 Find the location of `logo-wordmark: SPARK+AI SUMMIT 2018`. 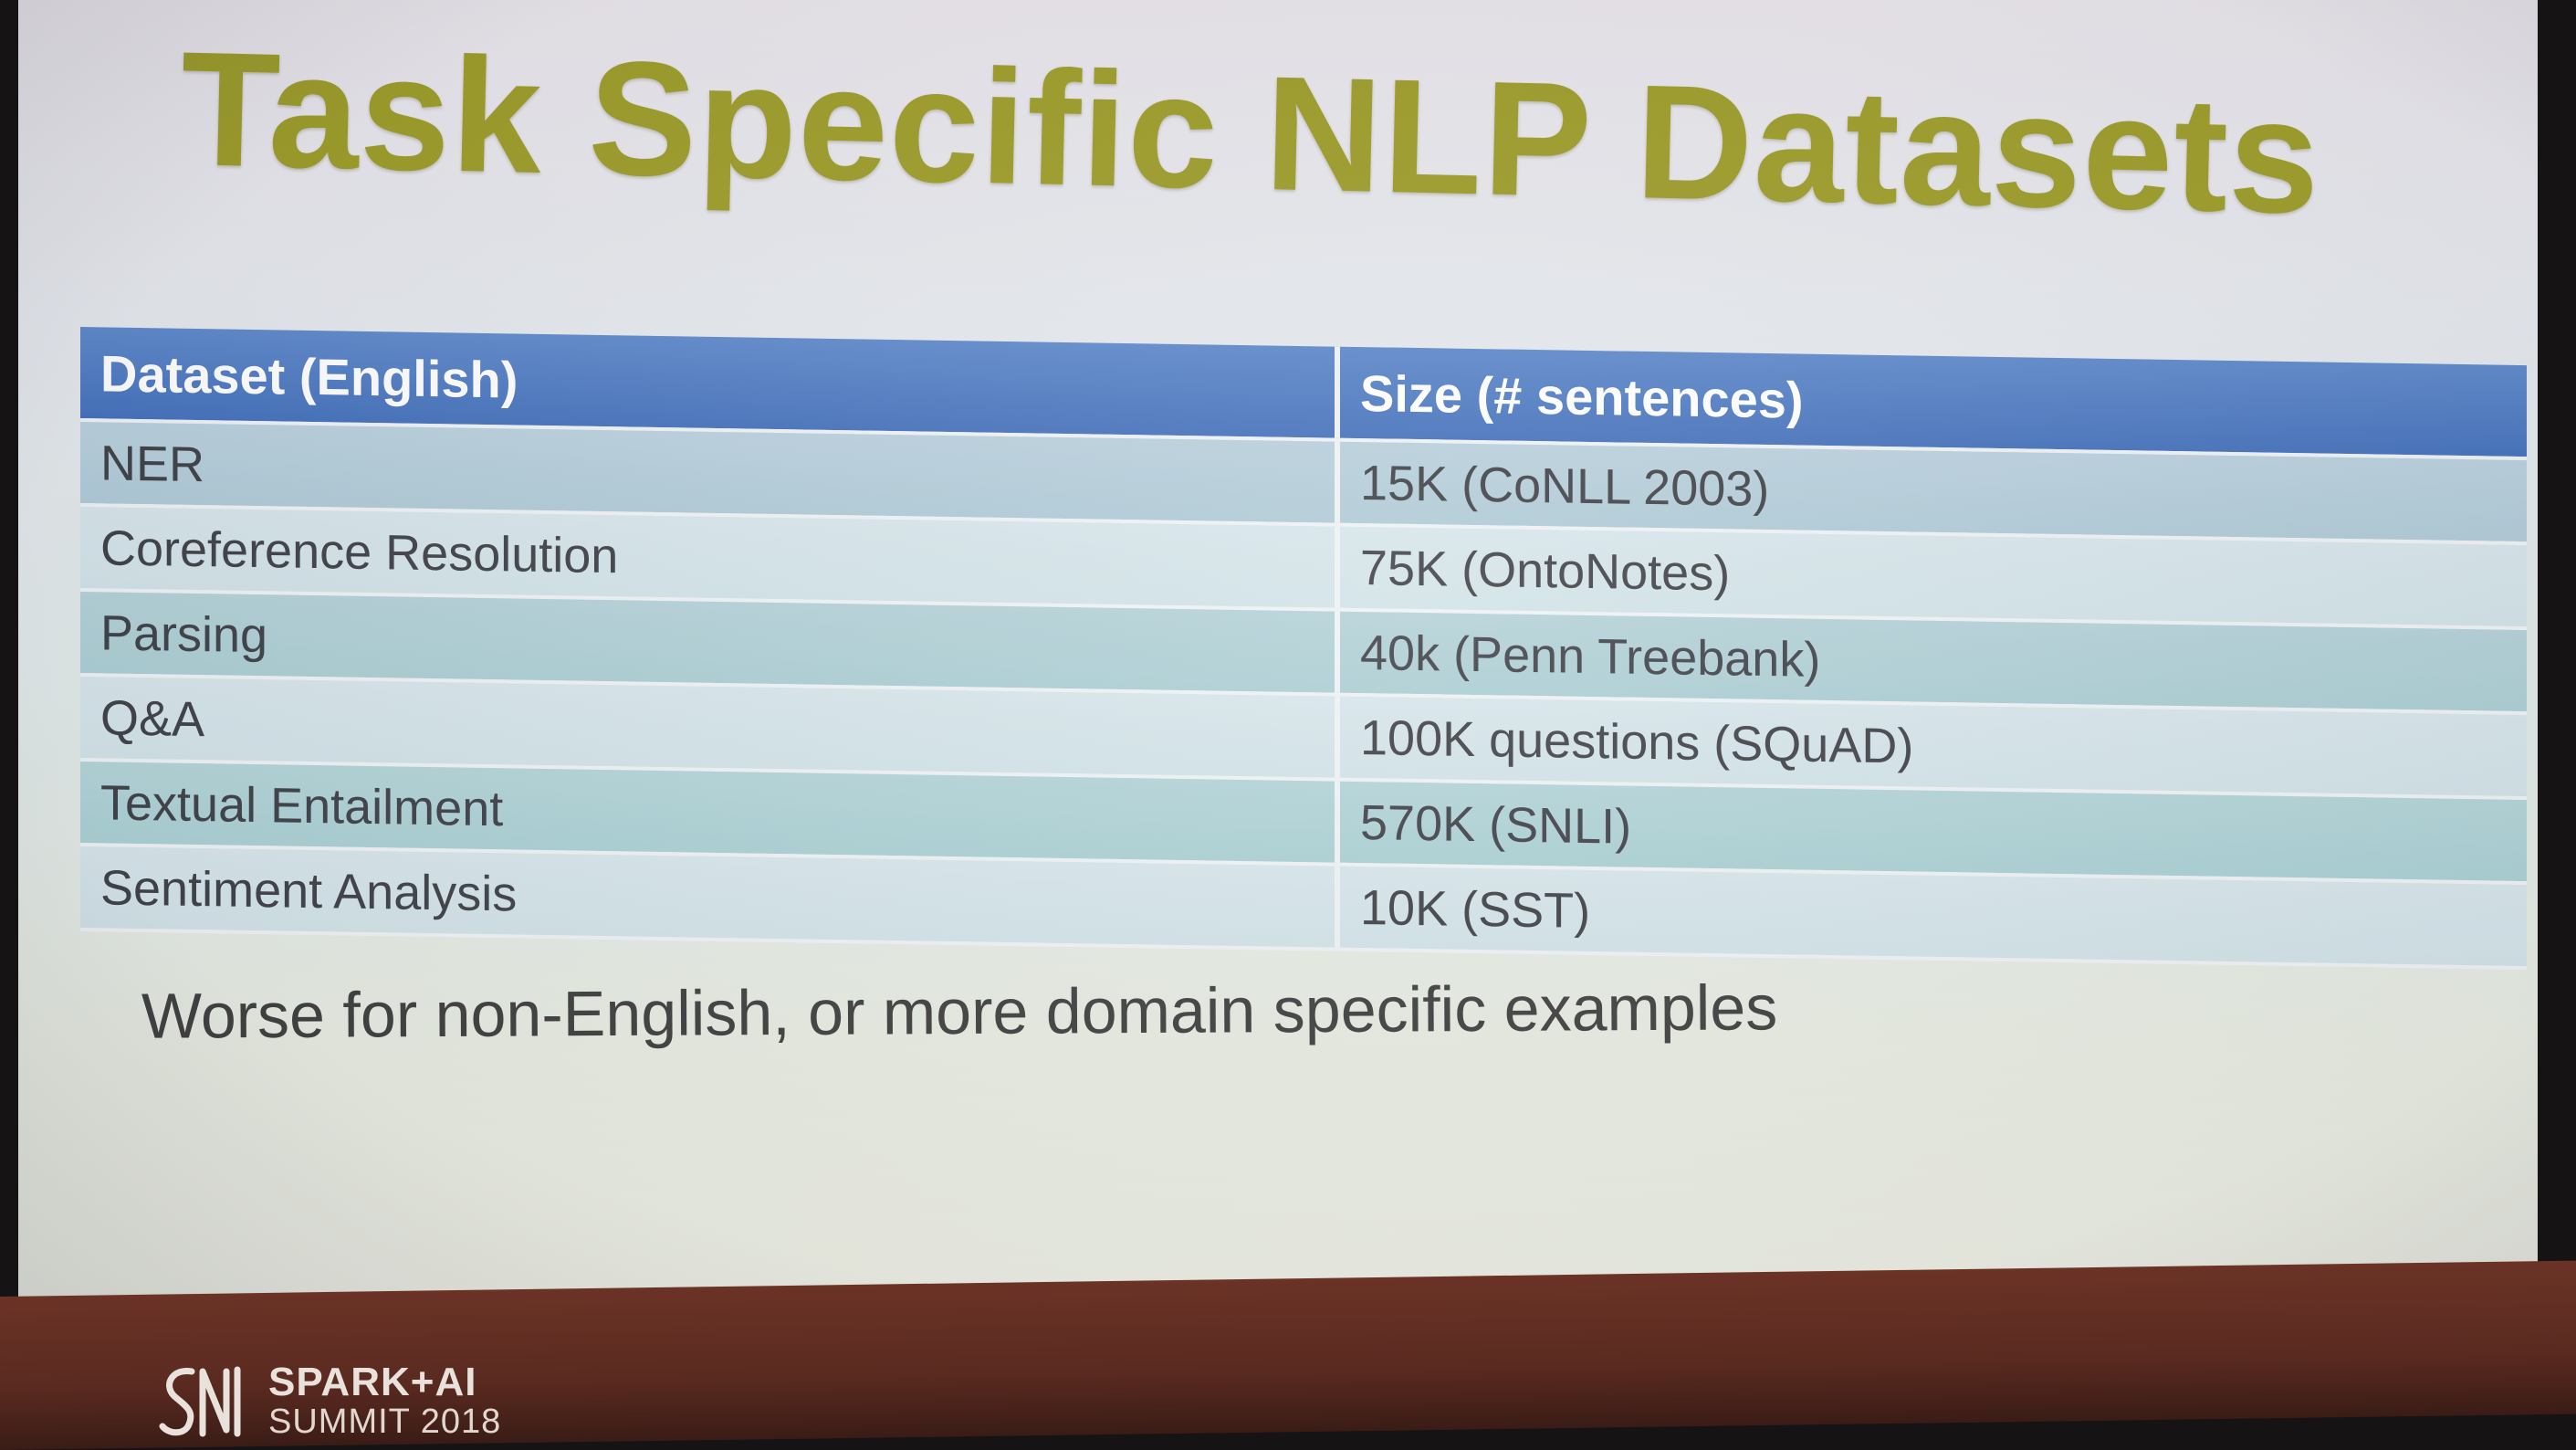

logo-wordmark: SPARK+AI SUMMIT 2018 is located at coordinates (385, 1400).